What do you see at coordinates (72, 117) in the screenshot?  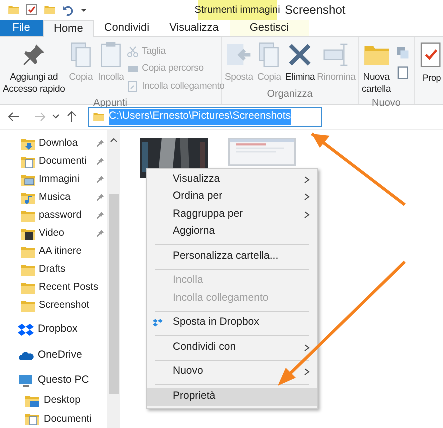 I see `up-arrow-icon` at bounding box center [72, 117].